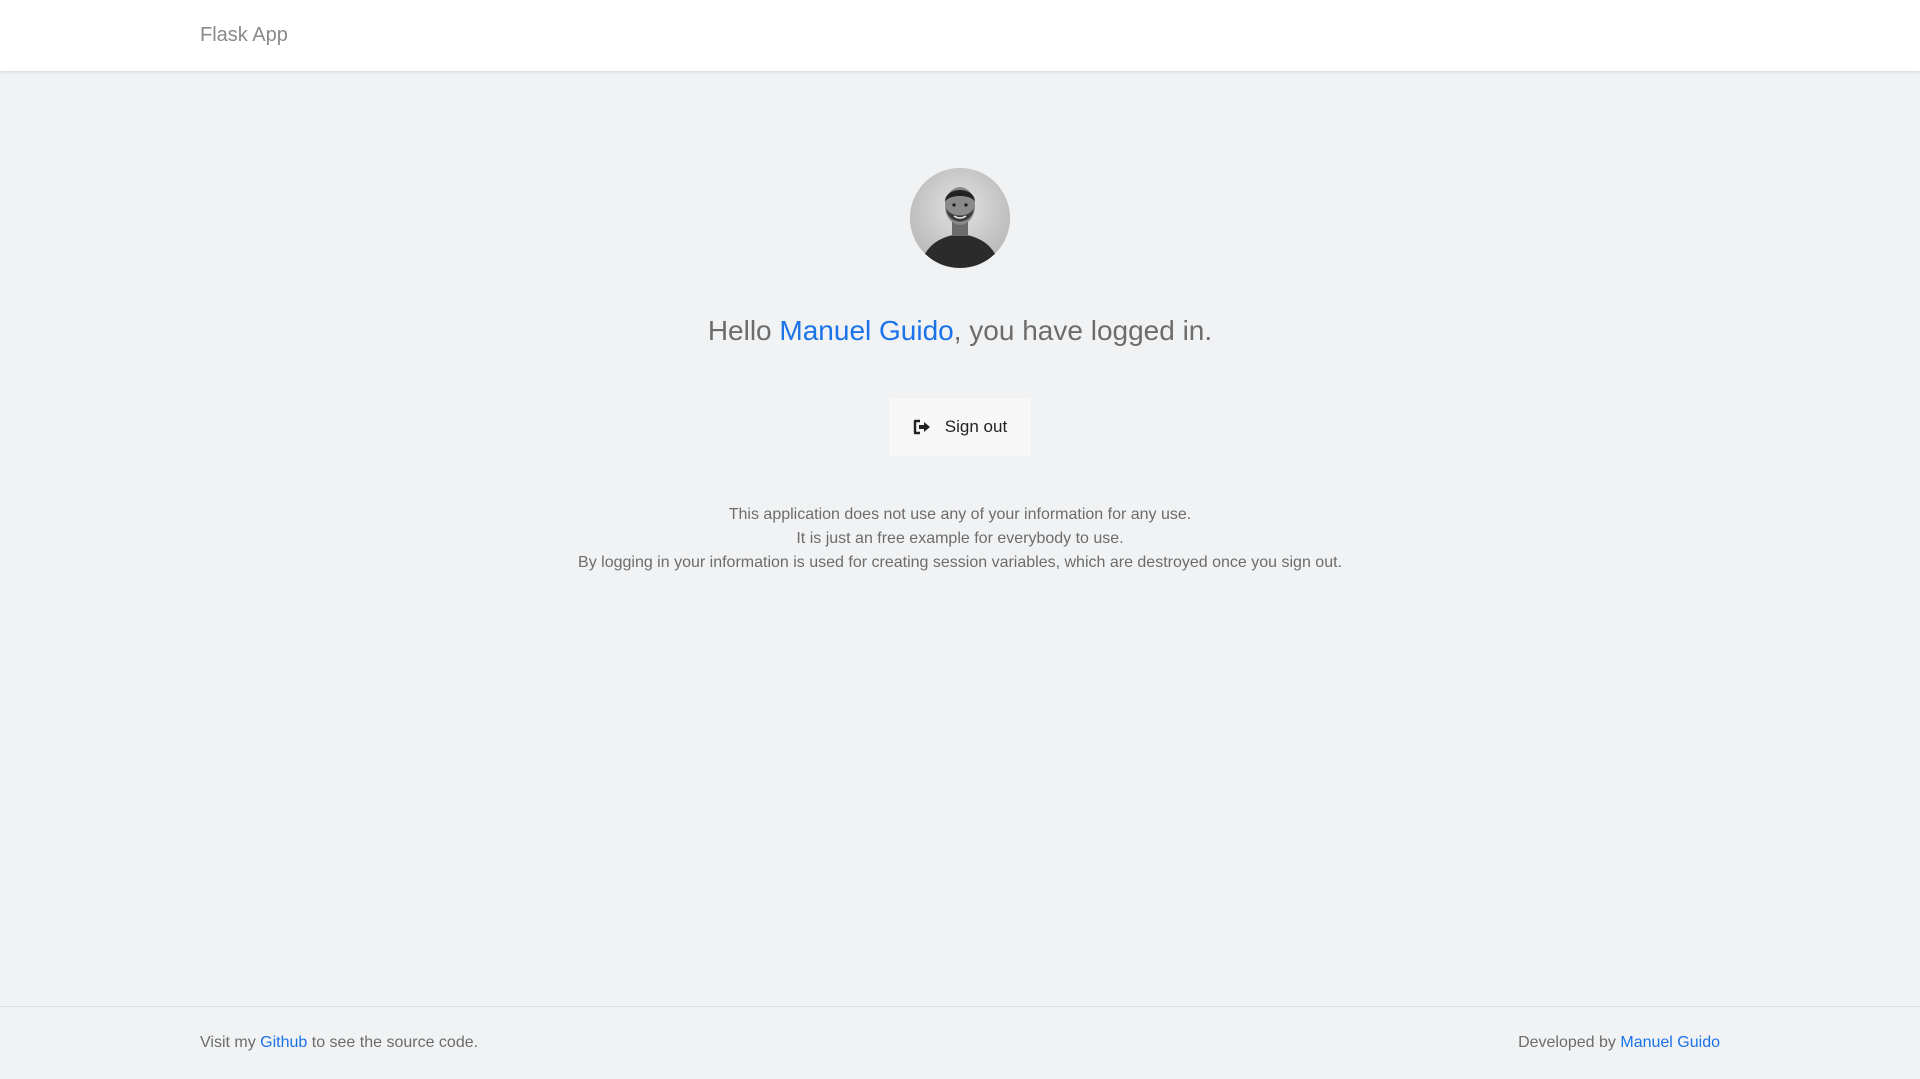 The image size is (1920, 1079). Describe the element at coordinates (1670, 1042) in the screenshot. I see `developer-link: Manuel Guido` at that location.